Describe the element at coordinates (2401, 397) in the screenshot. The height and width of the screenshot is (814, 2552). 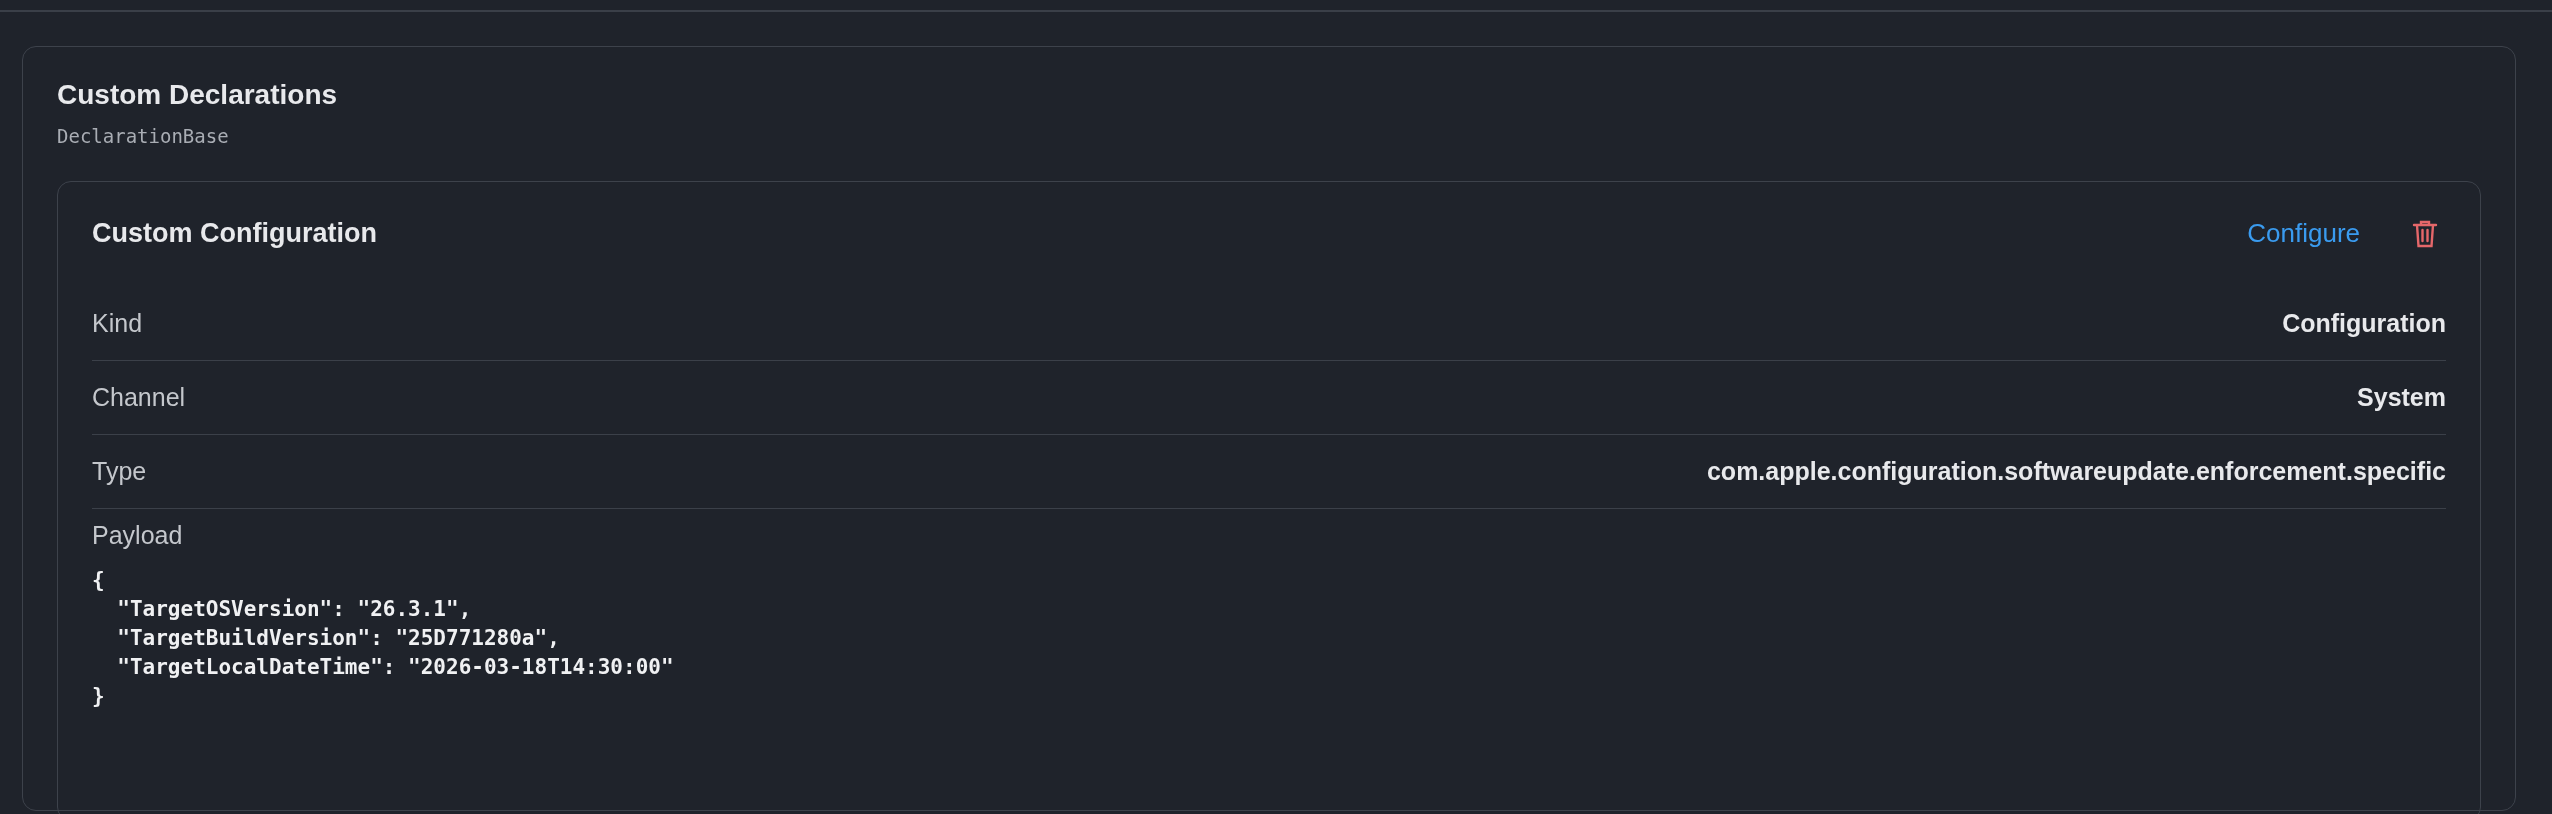
I see `property-value: System` at that location.